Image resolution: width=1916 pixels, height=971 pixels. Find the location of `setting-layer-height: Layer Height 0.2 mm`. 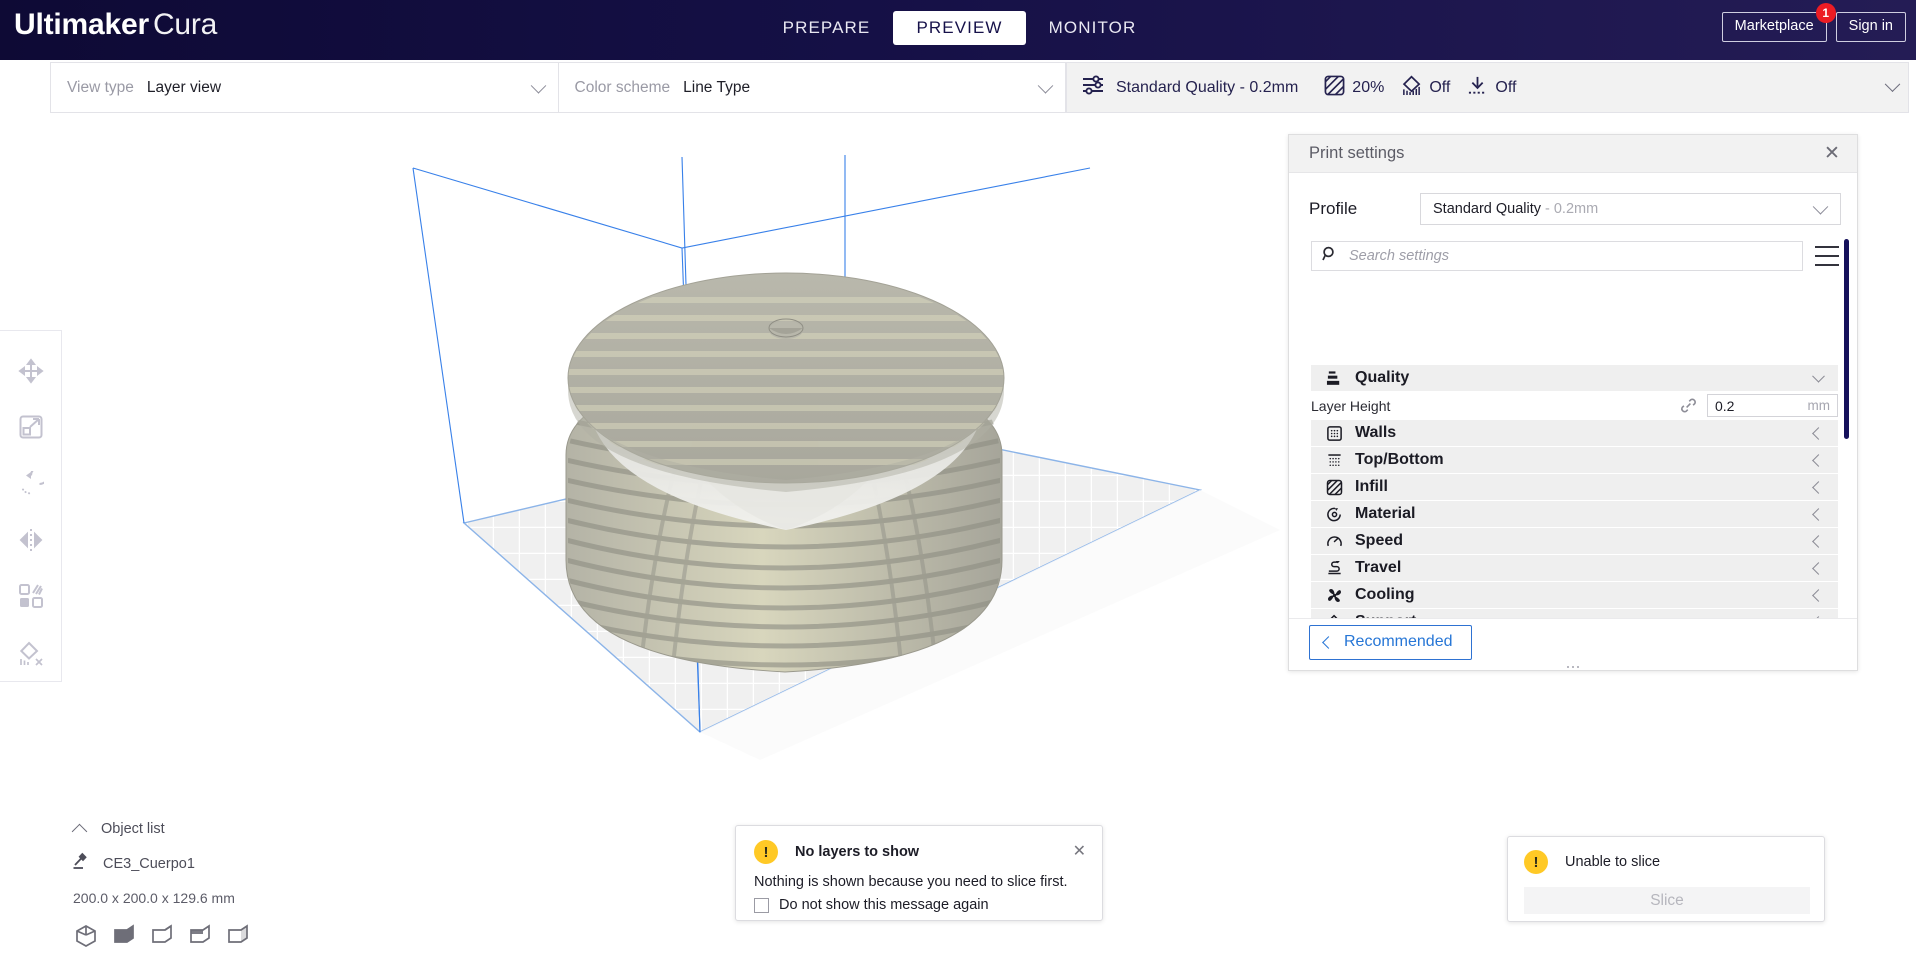

setting-layer-height: Layer Height 0.2 mm is located at coordinates (1574, 405).